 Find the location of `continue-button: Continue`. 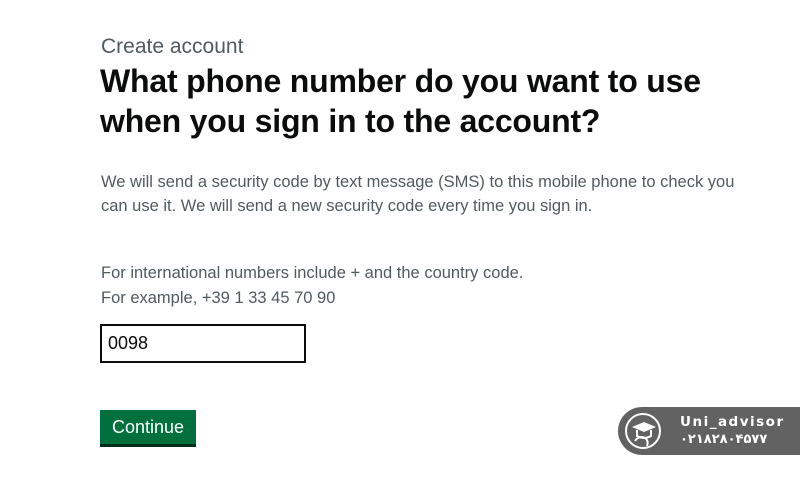

continue-button: Continue is located at coordinates (148, 428).